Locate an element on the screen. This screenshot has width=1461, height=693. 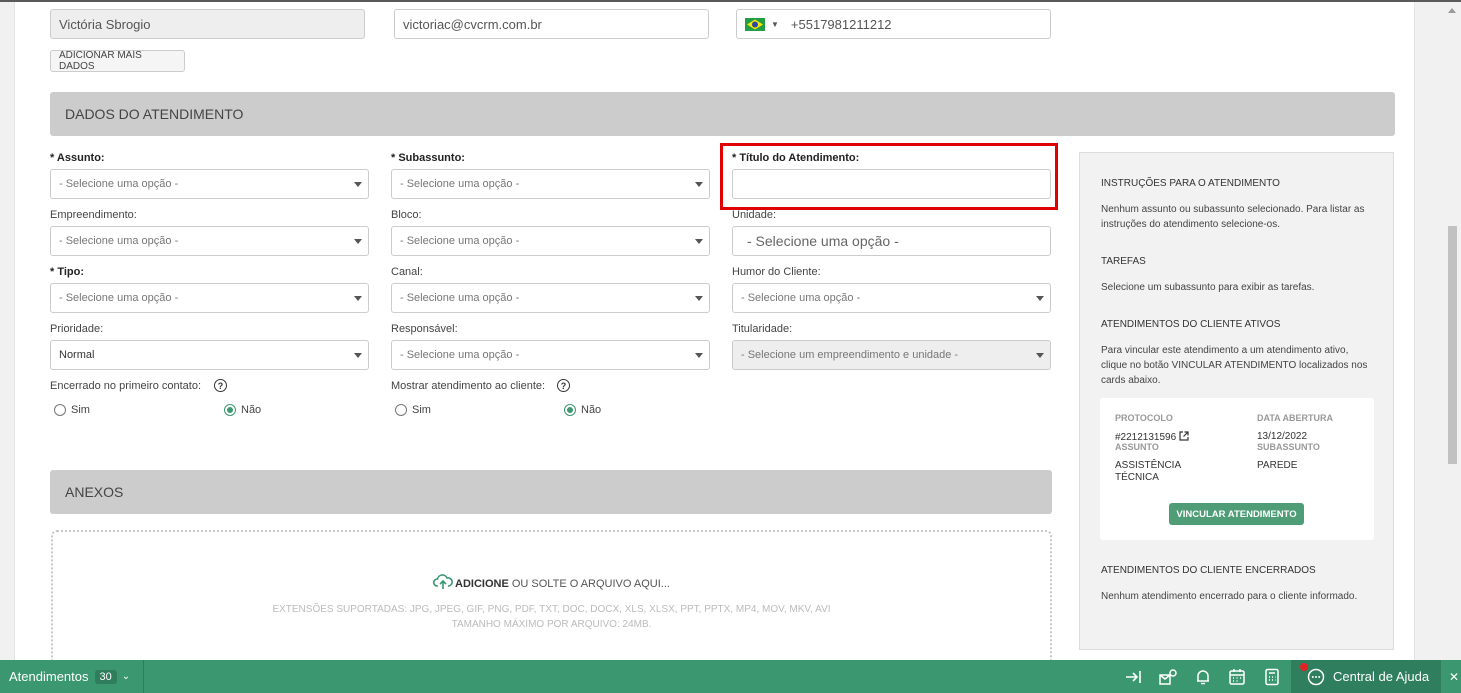
prioridade-select: Normal is located at coordinates (209, 355).